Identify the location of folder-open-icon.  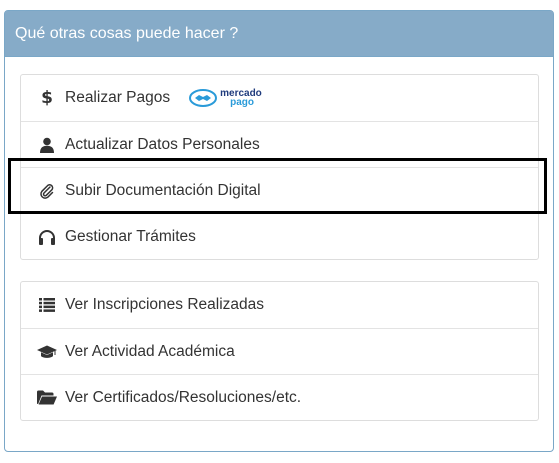
(47, 397).